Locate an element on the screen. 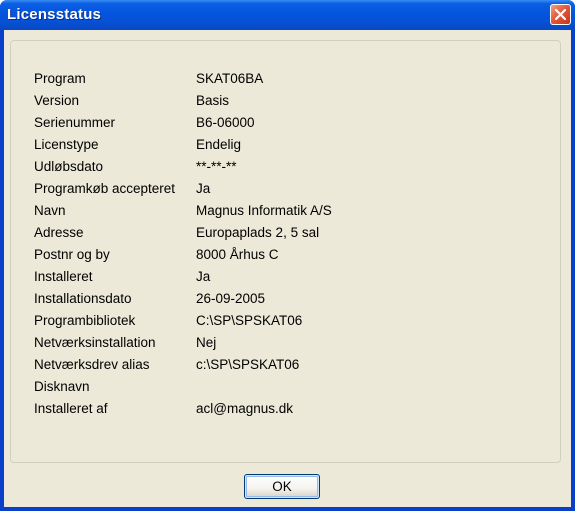 The height and width of the screenshot is (511, 575). info-row-name: Navn Magnus Informatik A/S is located at coordinates (285, 213).